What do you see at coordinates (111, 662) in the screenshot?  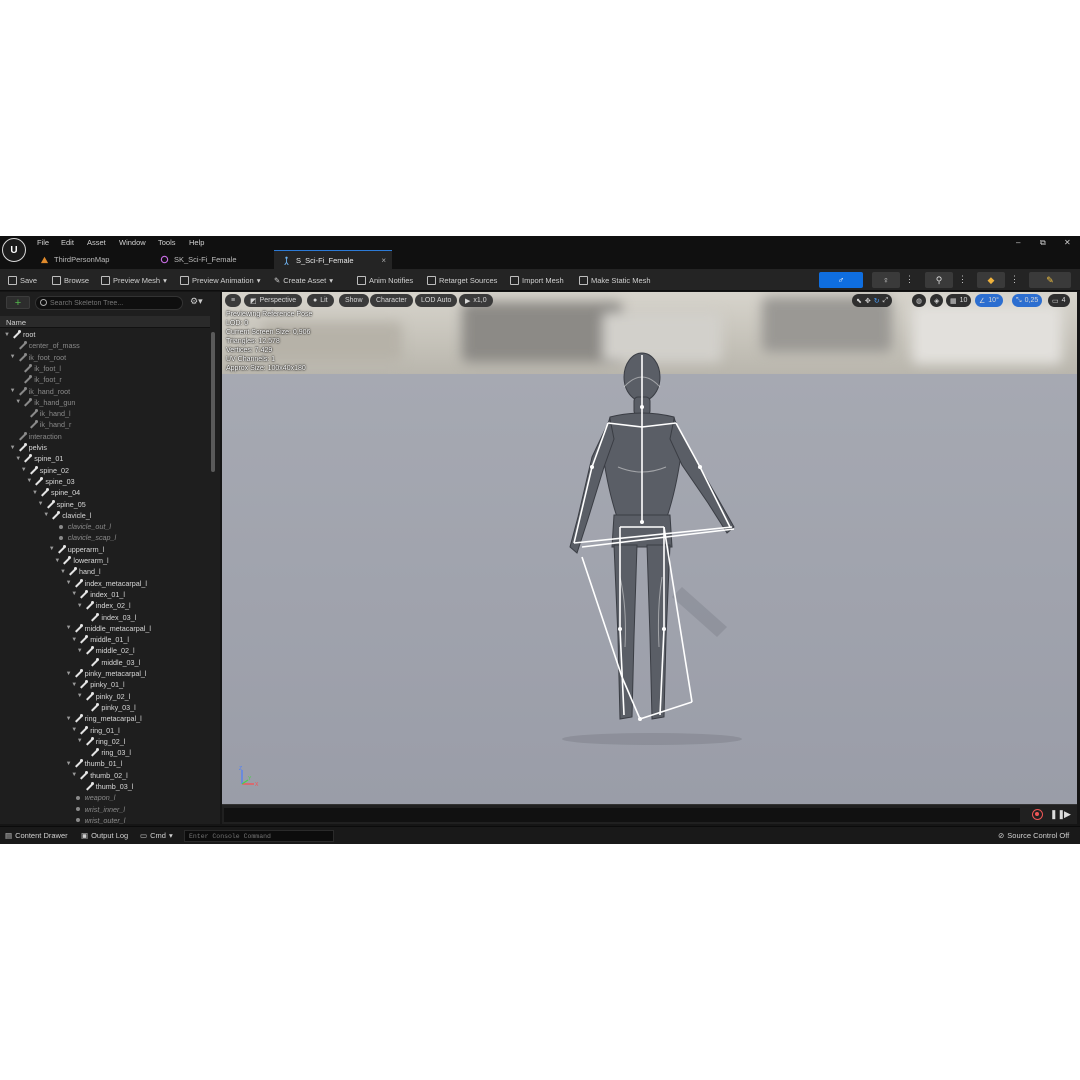 I see `tree-row-middle-03-l: middle_03_l` at bounding box center [111, 662].